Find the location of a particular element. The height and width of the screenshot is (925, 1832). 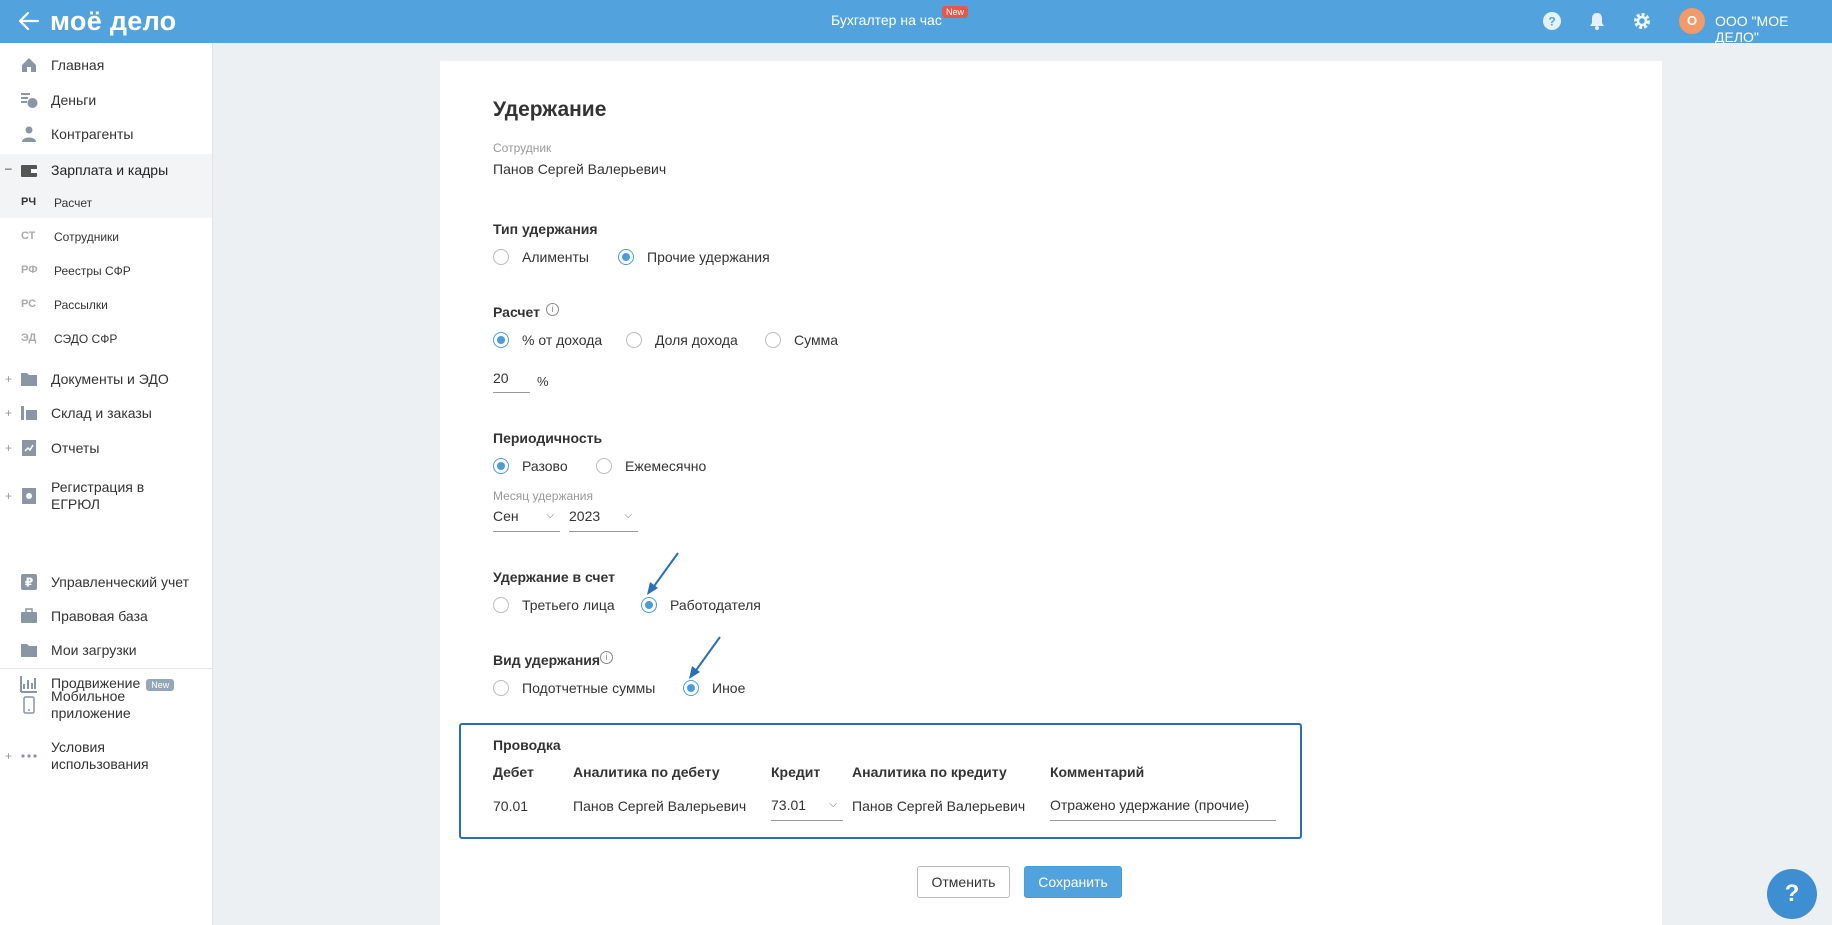

sidebar-item-home: Главная is located at coordinates (106, 65).